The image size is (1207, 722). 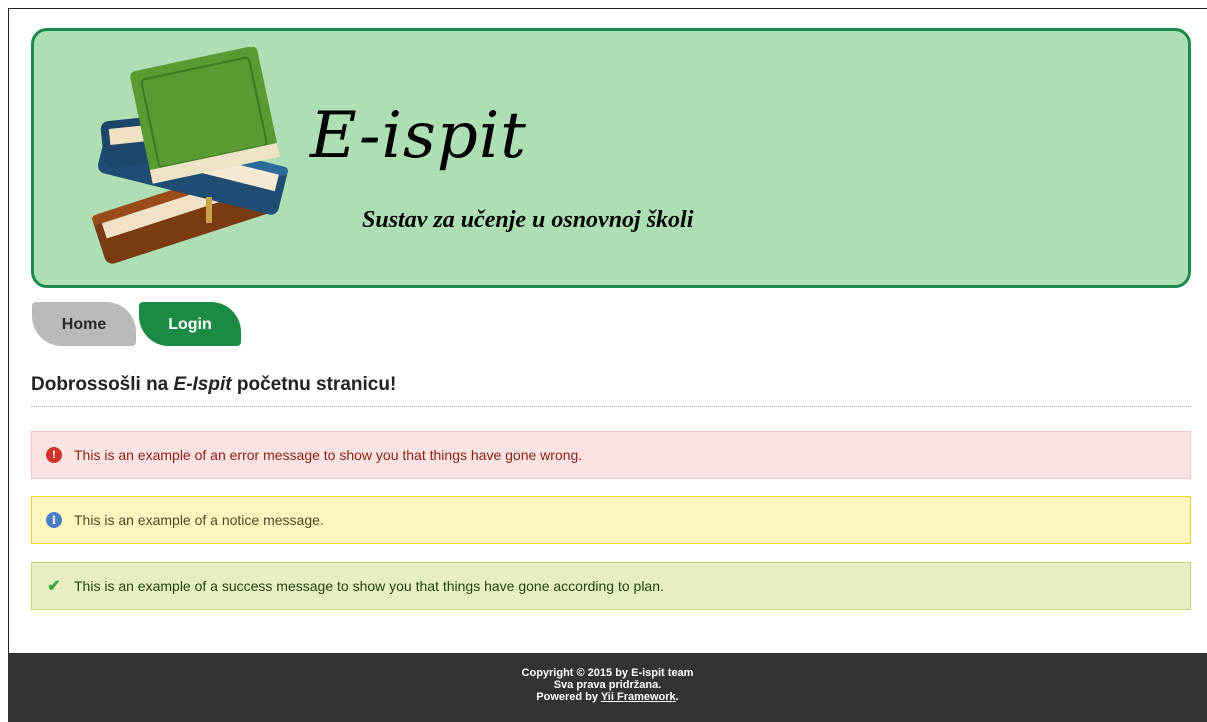 What do you see at coordinates (568, 697) in the screenshot?
I see `footer-powered-prefix: Powered by` at bounding box center [568, 697].